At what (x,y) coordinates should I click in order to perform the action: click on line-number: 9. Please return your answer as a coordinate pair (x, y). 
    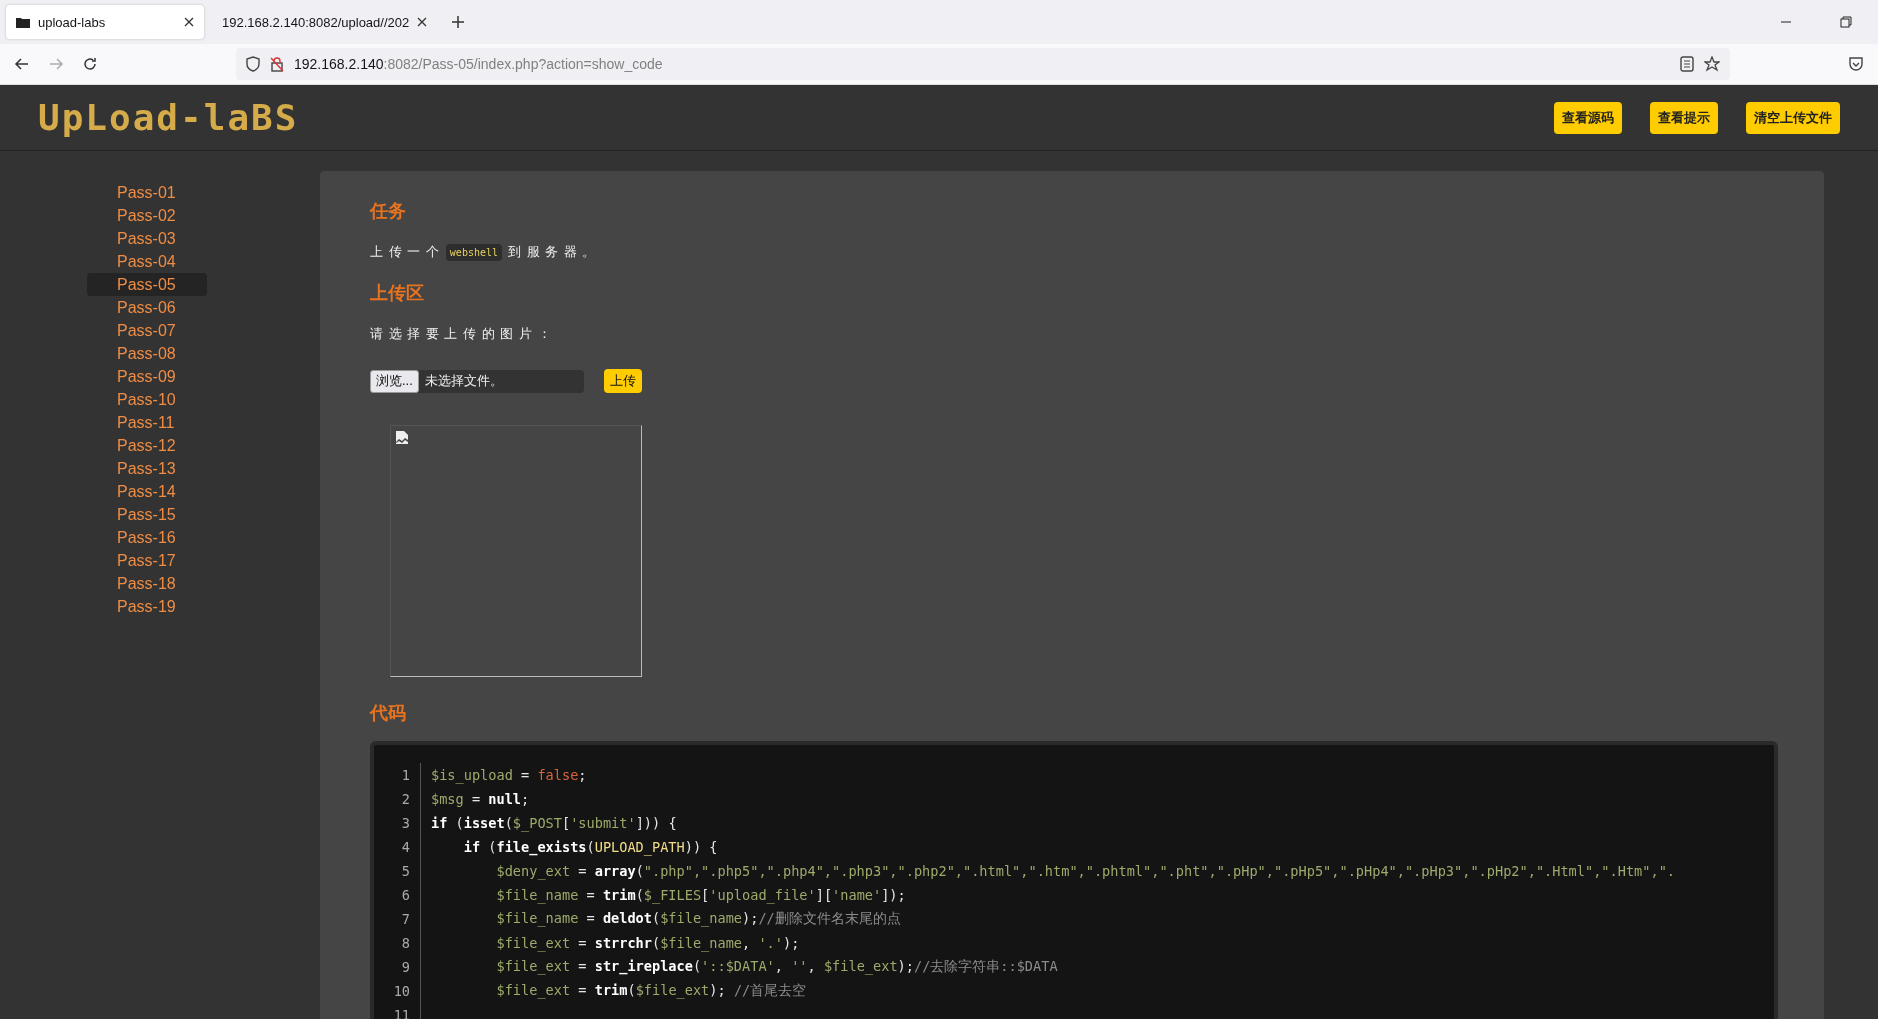
    Looking at the image, I should click on (405, 967).